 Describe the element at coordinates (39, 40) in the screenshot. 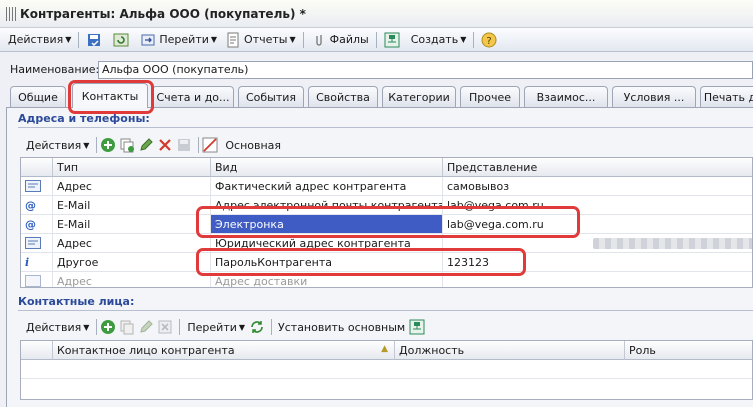

I see `actions-menu-button: Действия ▼` at that location.